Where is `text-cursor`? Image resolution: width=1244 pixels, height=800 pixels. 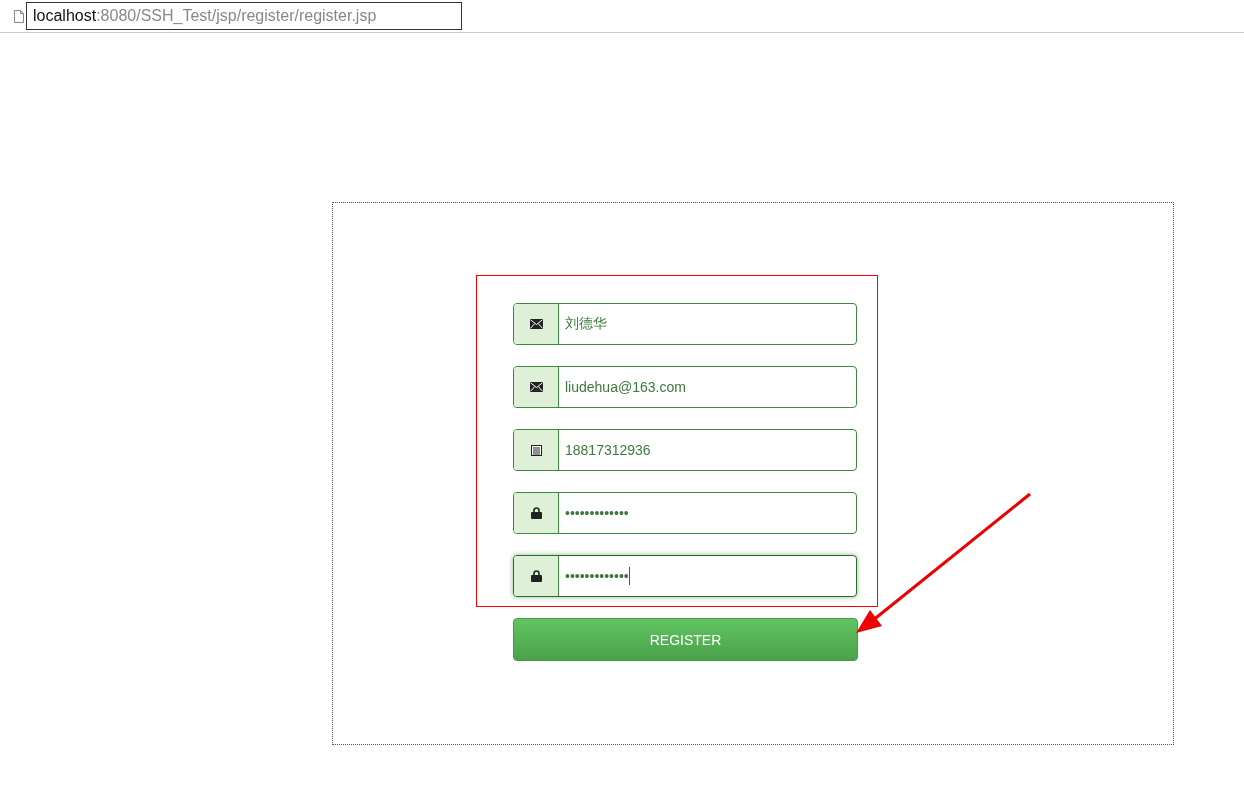 text-cursor is located at coordinates (629, 576).